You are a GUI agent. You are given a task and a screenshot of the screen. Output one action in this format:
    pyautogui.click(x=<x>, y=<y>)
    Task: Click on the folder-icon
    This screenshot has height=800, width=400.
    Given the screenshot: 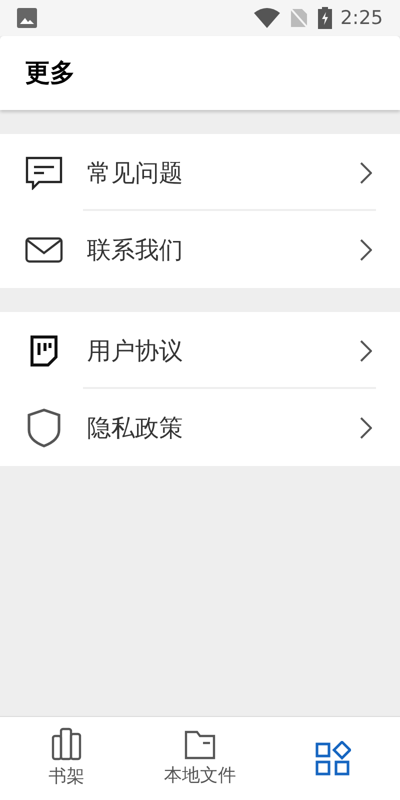 What is the action you would take?
    pyautogui.click(x=200, y=744)
    